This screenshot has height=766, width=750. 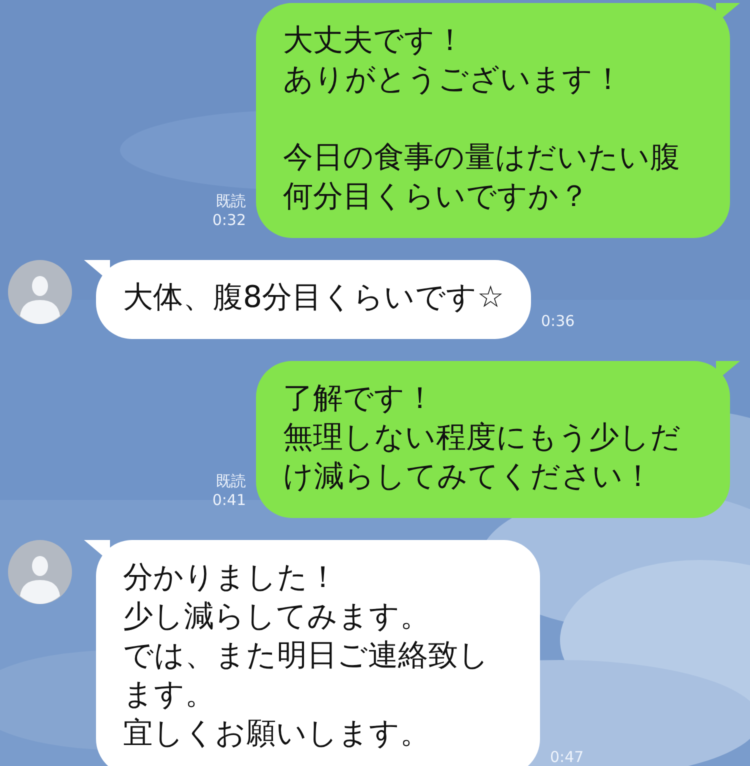 What do you see at coordinates (230, 578) in the screenshot?
I see `message-text: 分かりました！` at bounding box center [230, 578].